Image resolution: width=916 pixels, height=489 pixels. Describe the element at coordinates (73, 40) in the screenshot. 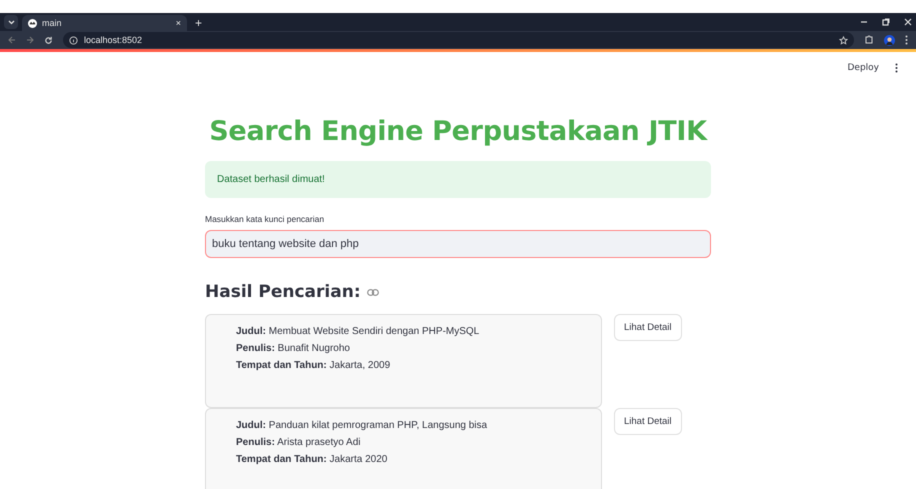

I see `info-icon` at that location.